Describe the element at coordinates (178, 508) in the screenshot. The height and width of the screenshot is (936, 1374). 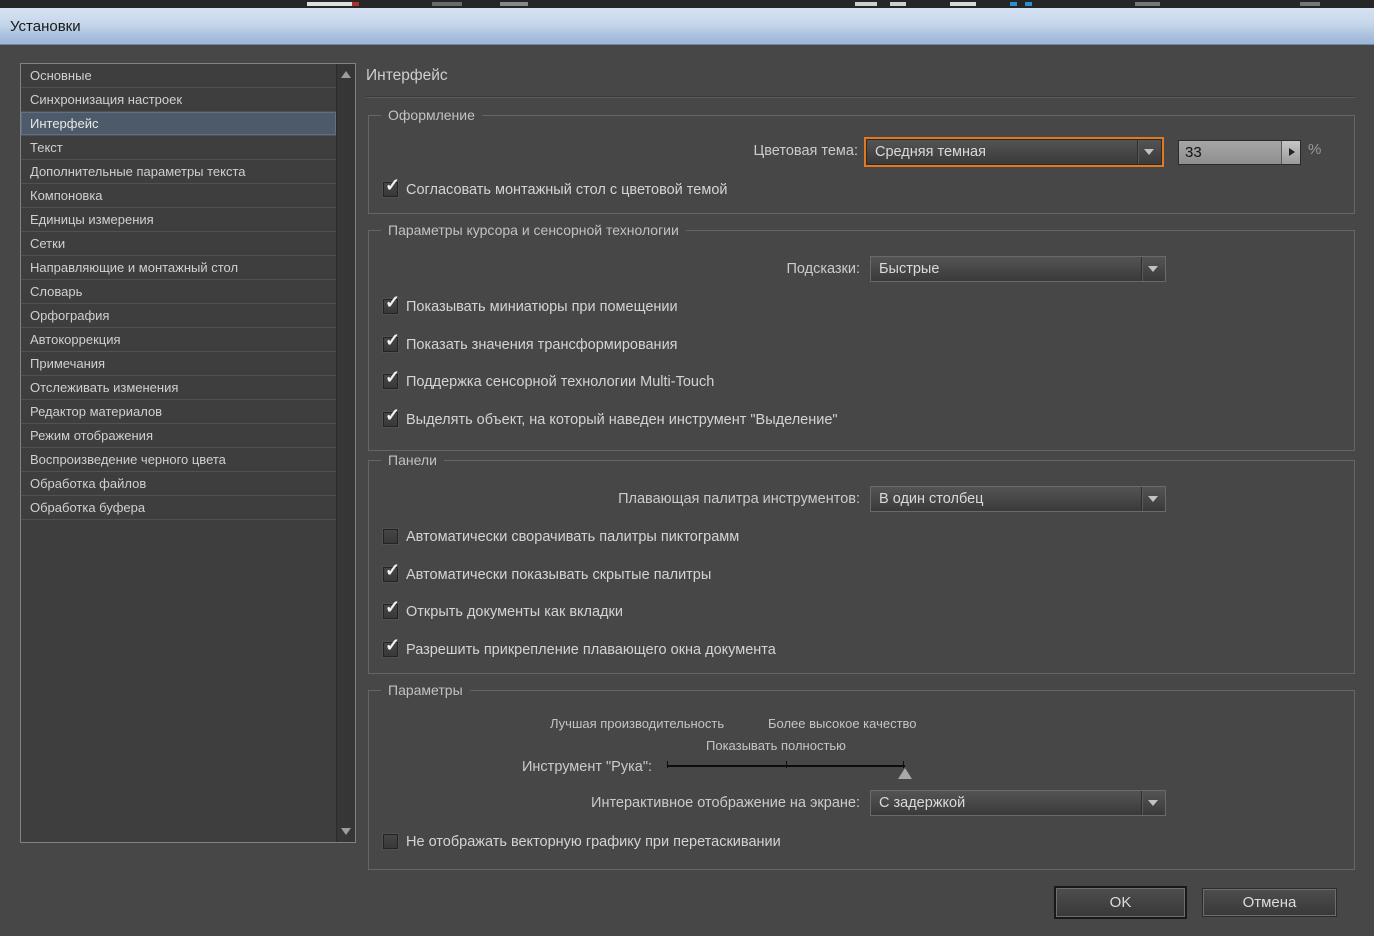
I see `sidebar-item-clipboard-handling: Обработка буфера` at that location.